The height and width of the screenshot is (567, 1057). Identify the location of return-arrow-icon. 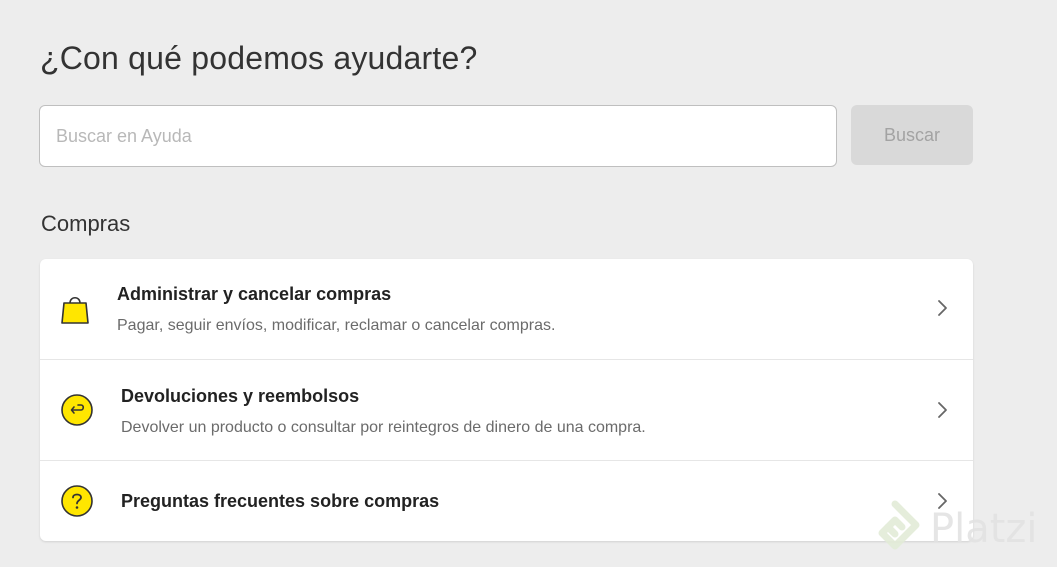
(77, 412).